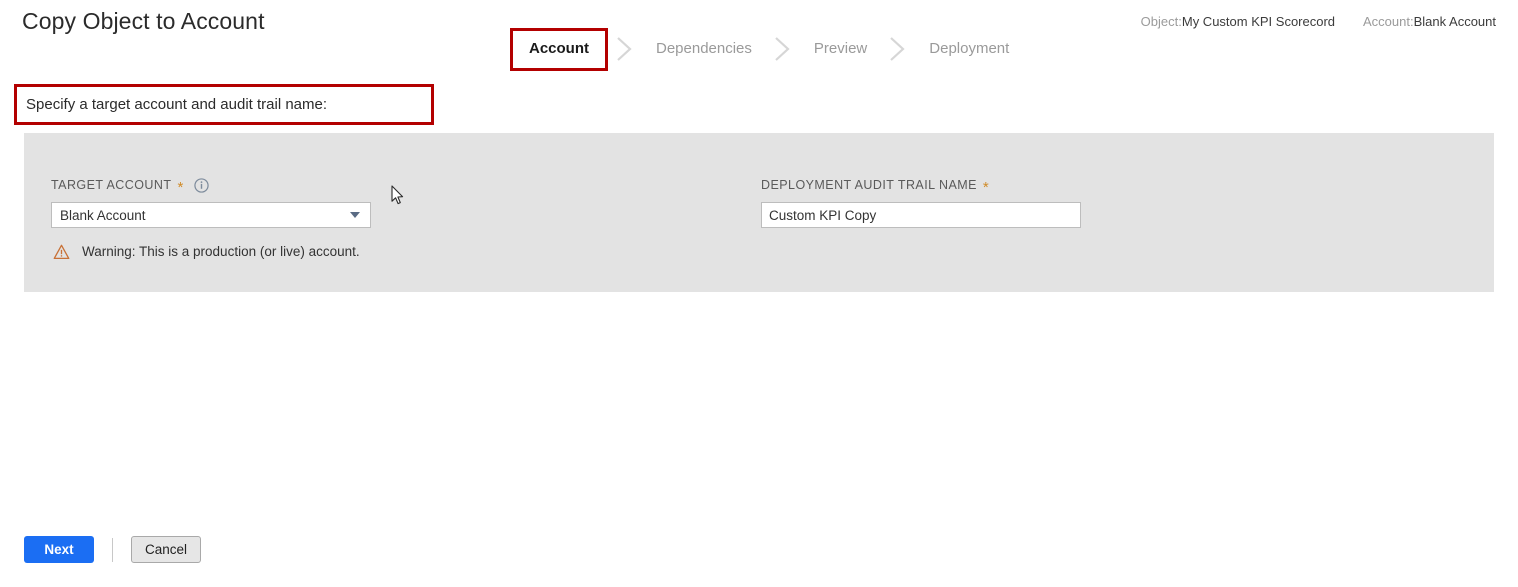 Image resolution: width=1518 pixels, height=587 pixels. I want to click on audit-trail-label: DEPLOYMENT AUDIT TRAIL NAME, so click(869, 185).